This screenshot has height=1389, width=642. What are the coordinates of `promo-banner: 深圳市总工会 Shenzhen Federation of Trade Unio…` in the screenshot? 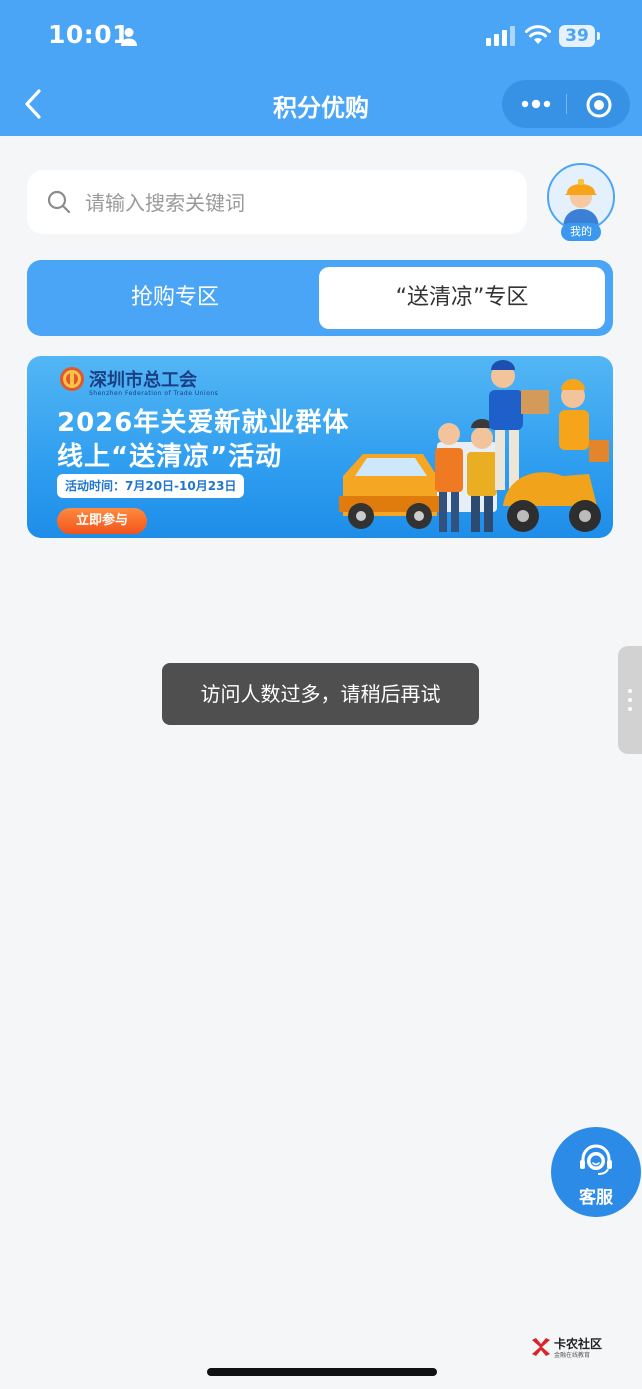 It's located at (320, 447).